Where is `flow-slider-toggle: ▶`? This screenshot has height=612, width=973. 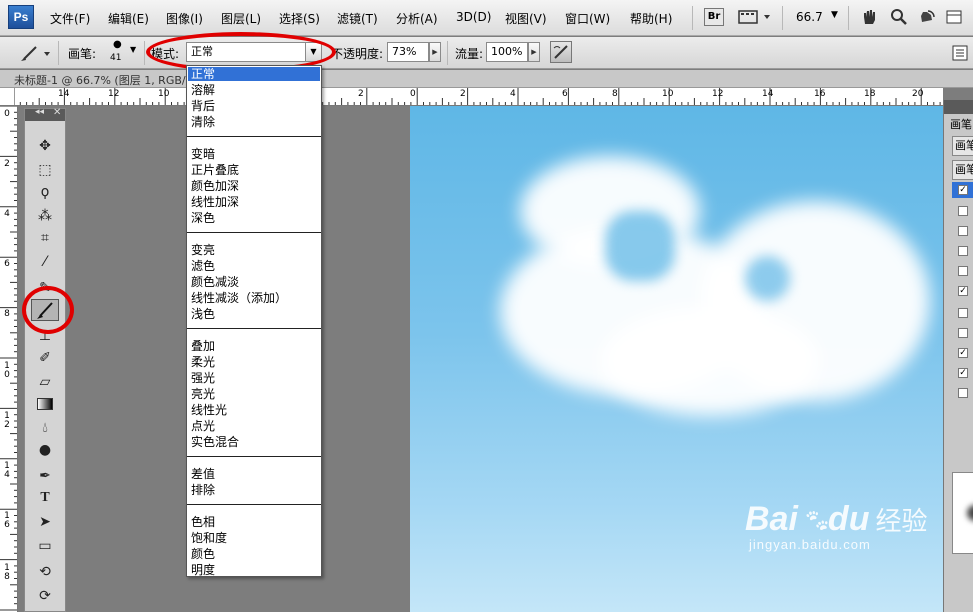 flow-slider-toggle: ▶ is located at coordinates (534, 52).